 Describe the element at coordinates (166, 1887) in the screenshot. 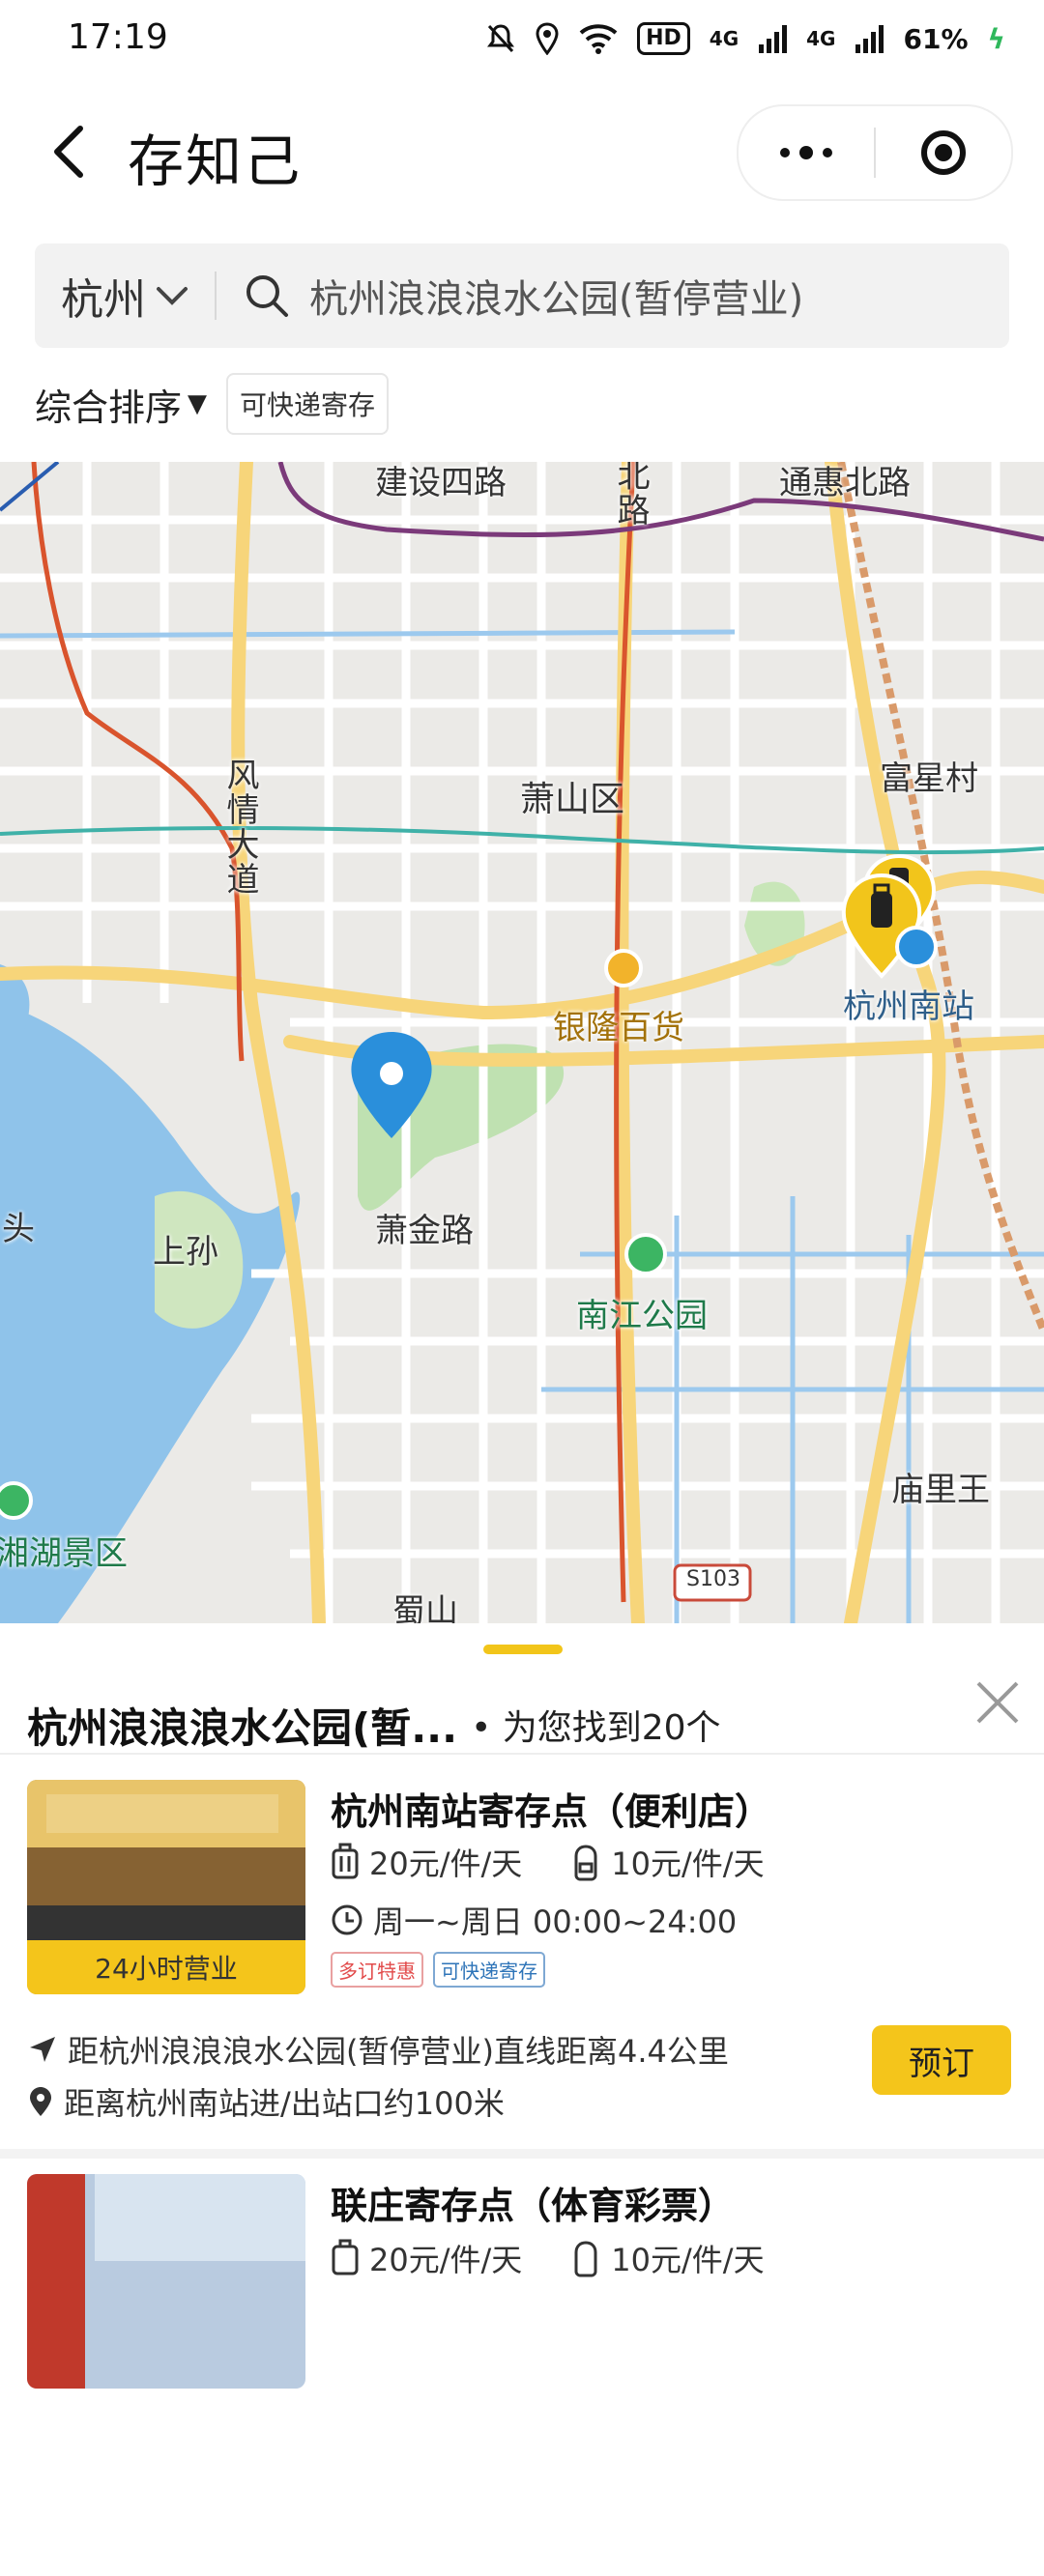

I see `storage-photo: 24小时营业` at that location.